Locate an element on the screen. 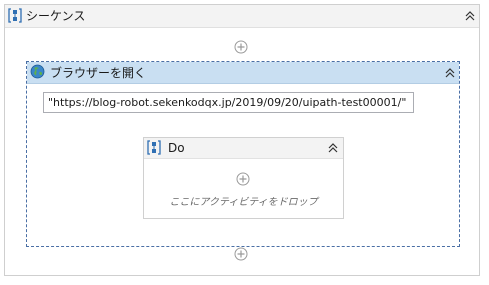 The image size is (489, 285). do-sequence-container: Do ここにアクティビティをドロップ is located at coordinates (243, 178).